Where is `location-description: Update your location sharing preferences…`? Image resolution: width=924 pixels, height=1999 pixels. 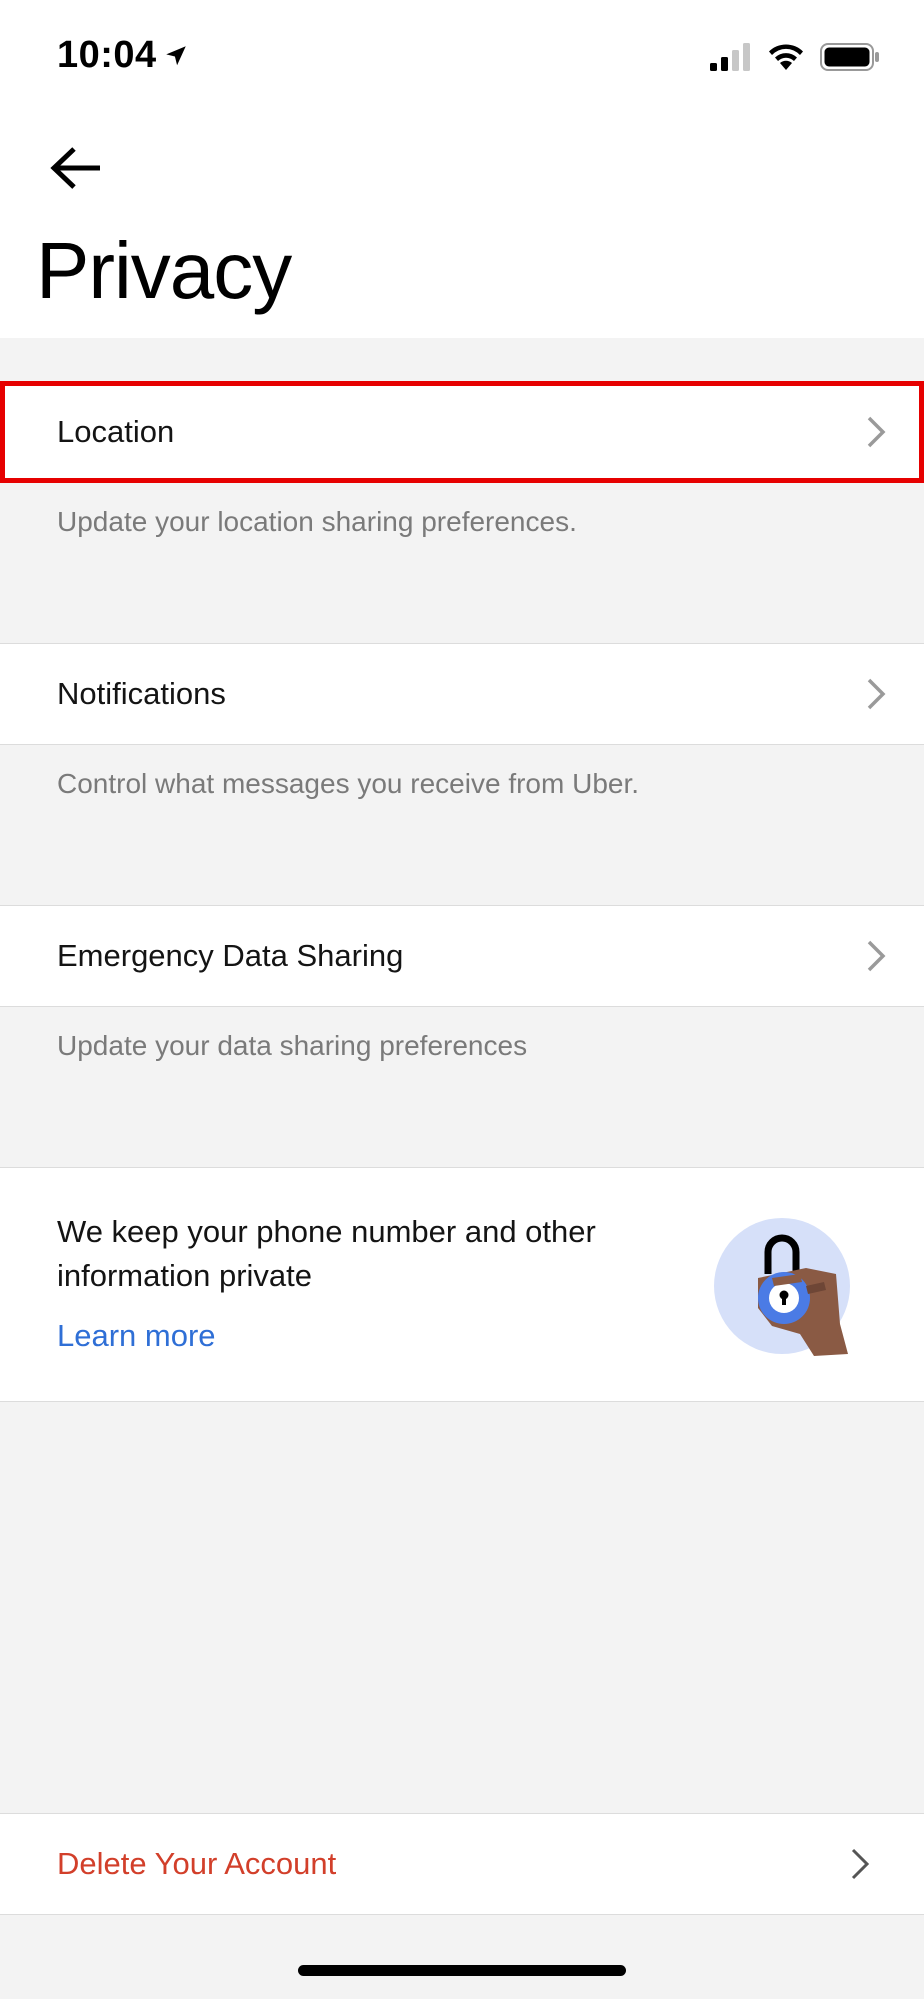 location-description: Update your location sharing preferences… is located at coordinates (317, 521).